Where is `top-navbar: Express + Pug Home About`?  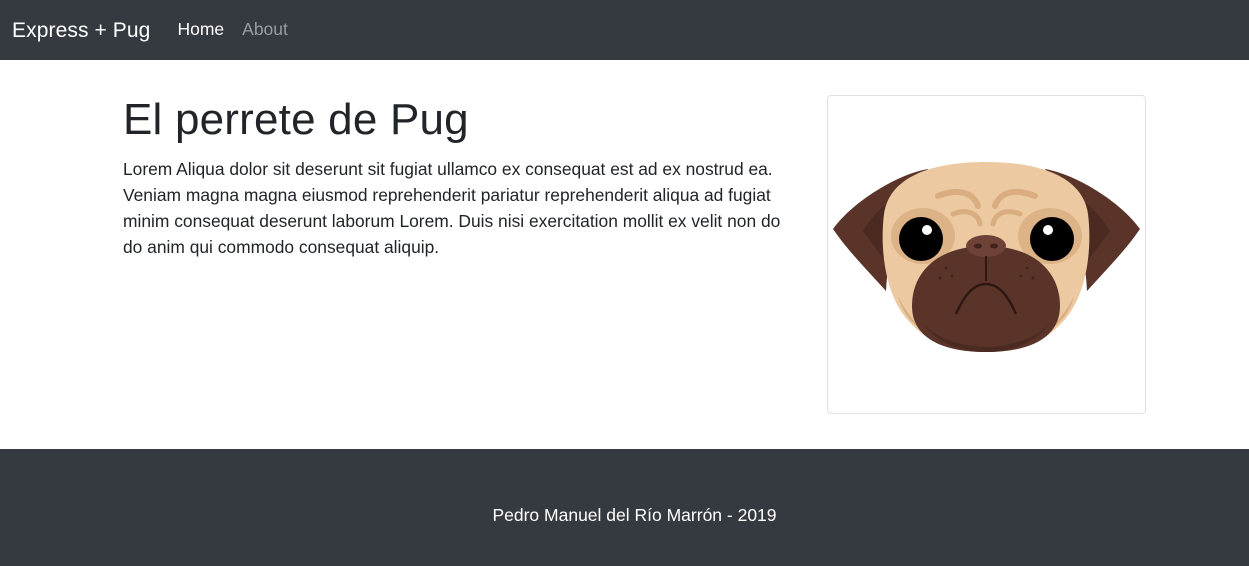
top-navbar: Express + Pug Home About is located at coordinates (624, 30).